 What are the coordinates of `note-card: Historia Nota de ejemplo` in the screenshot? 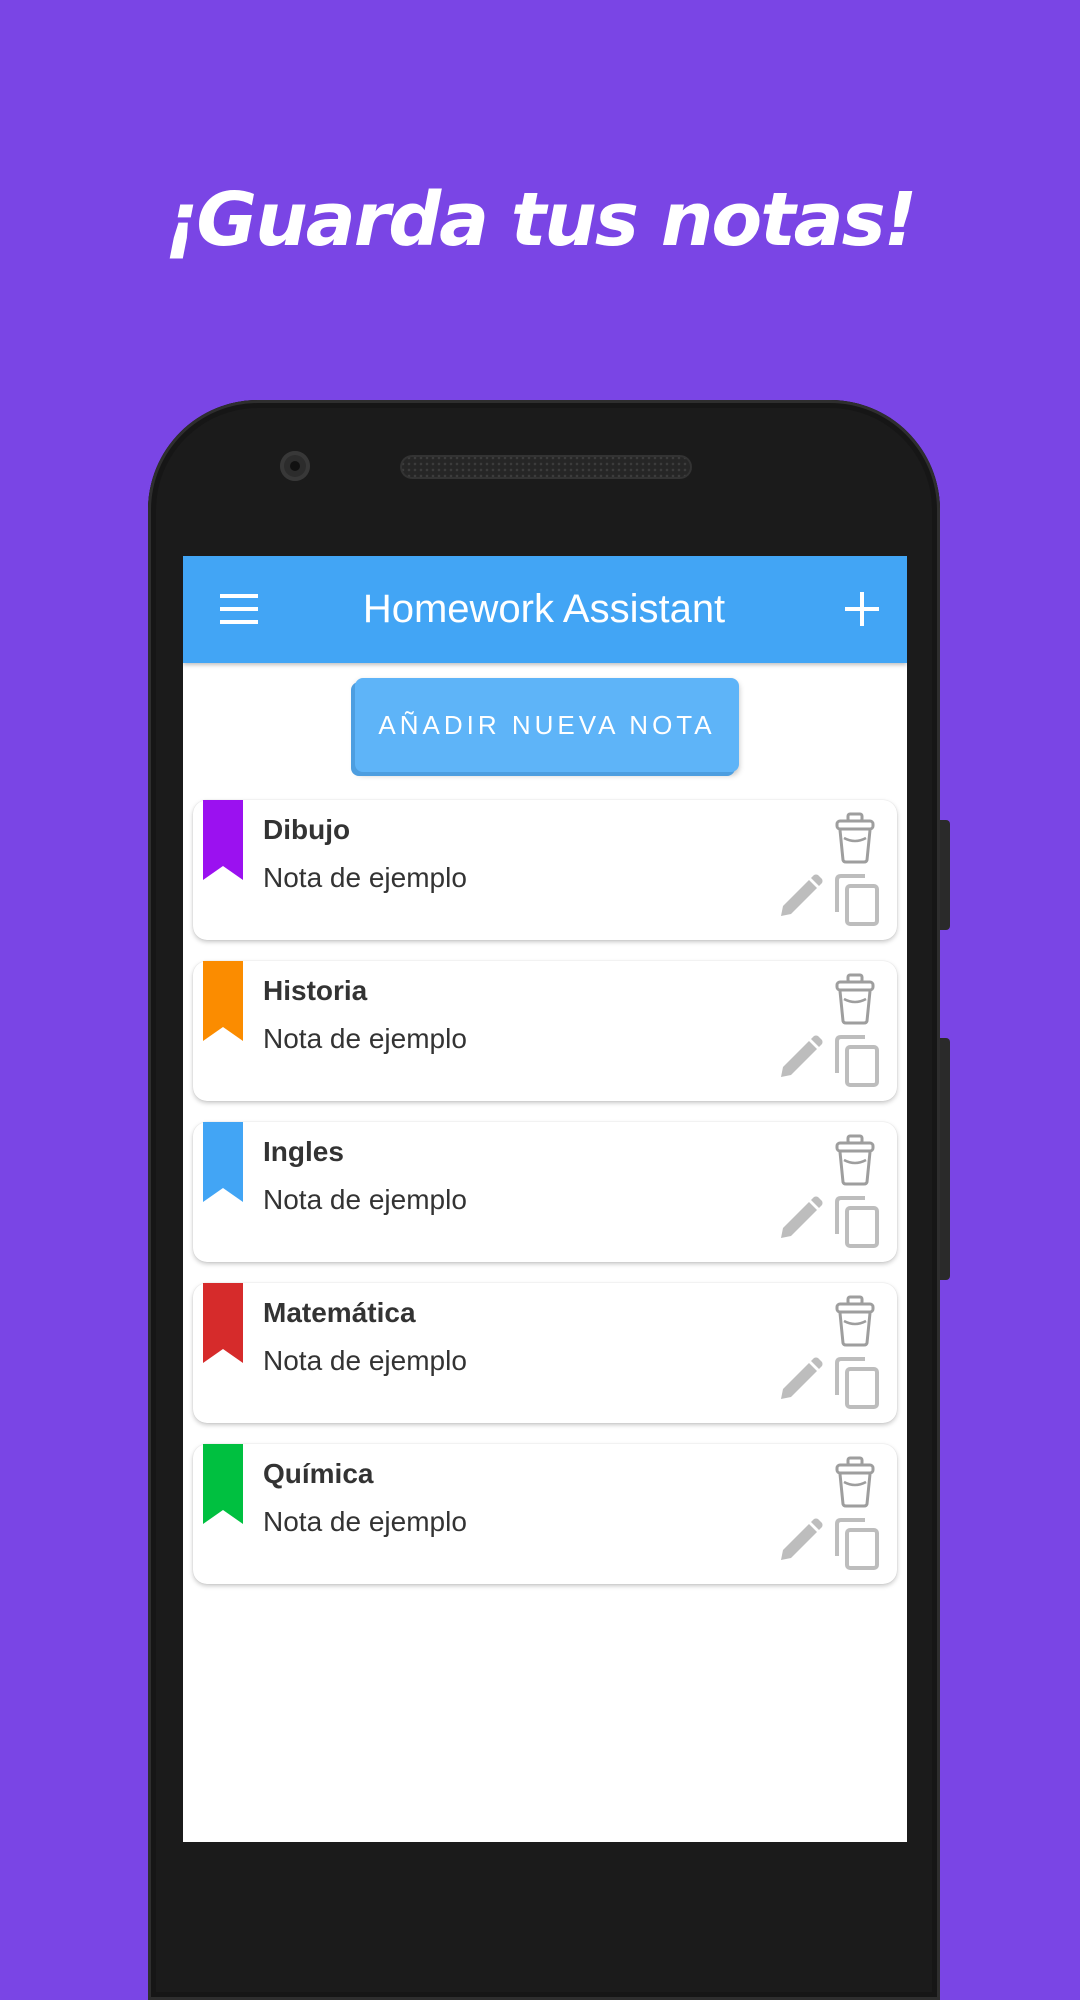 It's located at (545, 1031).